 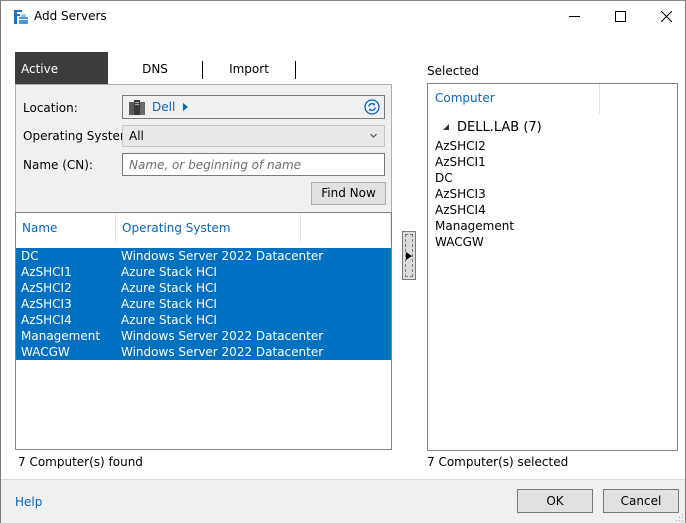 I want to click on list-item: DC, so click(x=474, y=178).